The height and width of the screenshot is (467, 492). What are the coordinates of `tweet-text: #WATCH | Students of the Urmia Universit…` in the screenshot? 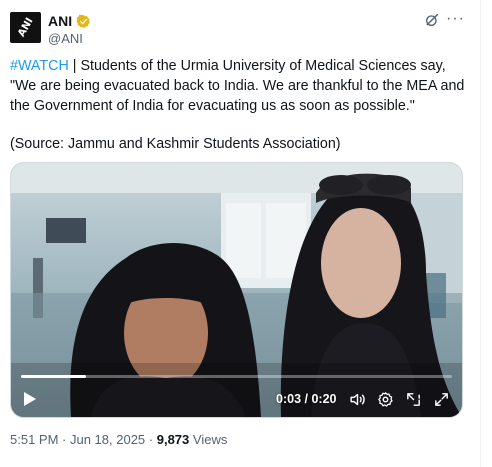 It's located at (241, 86).